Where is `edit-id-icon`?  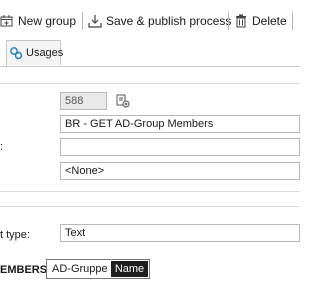
edit-id-icon is located at coordinates (123, 101).